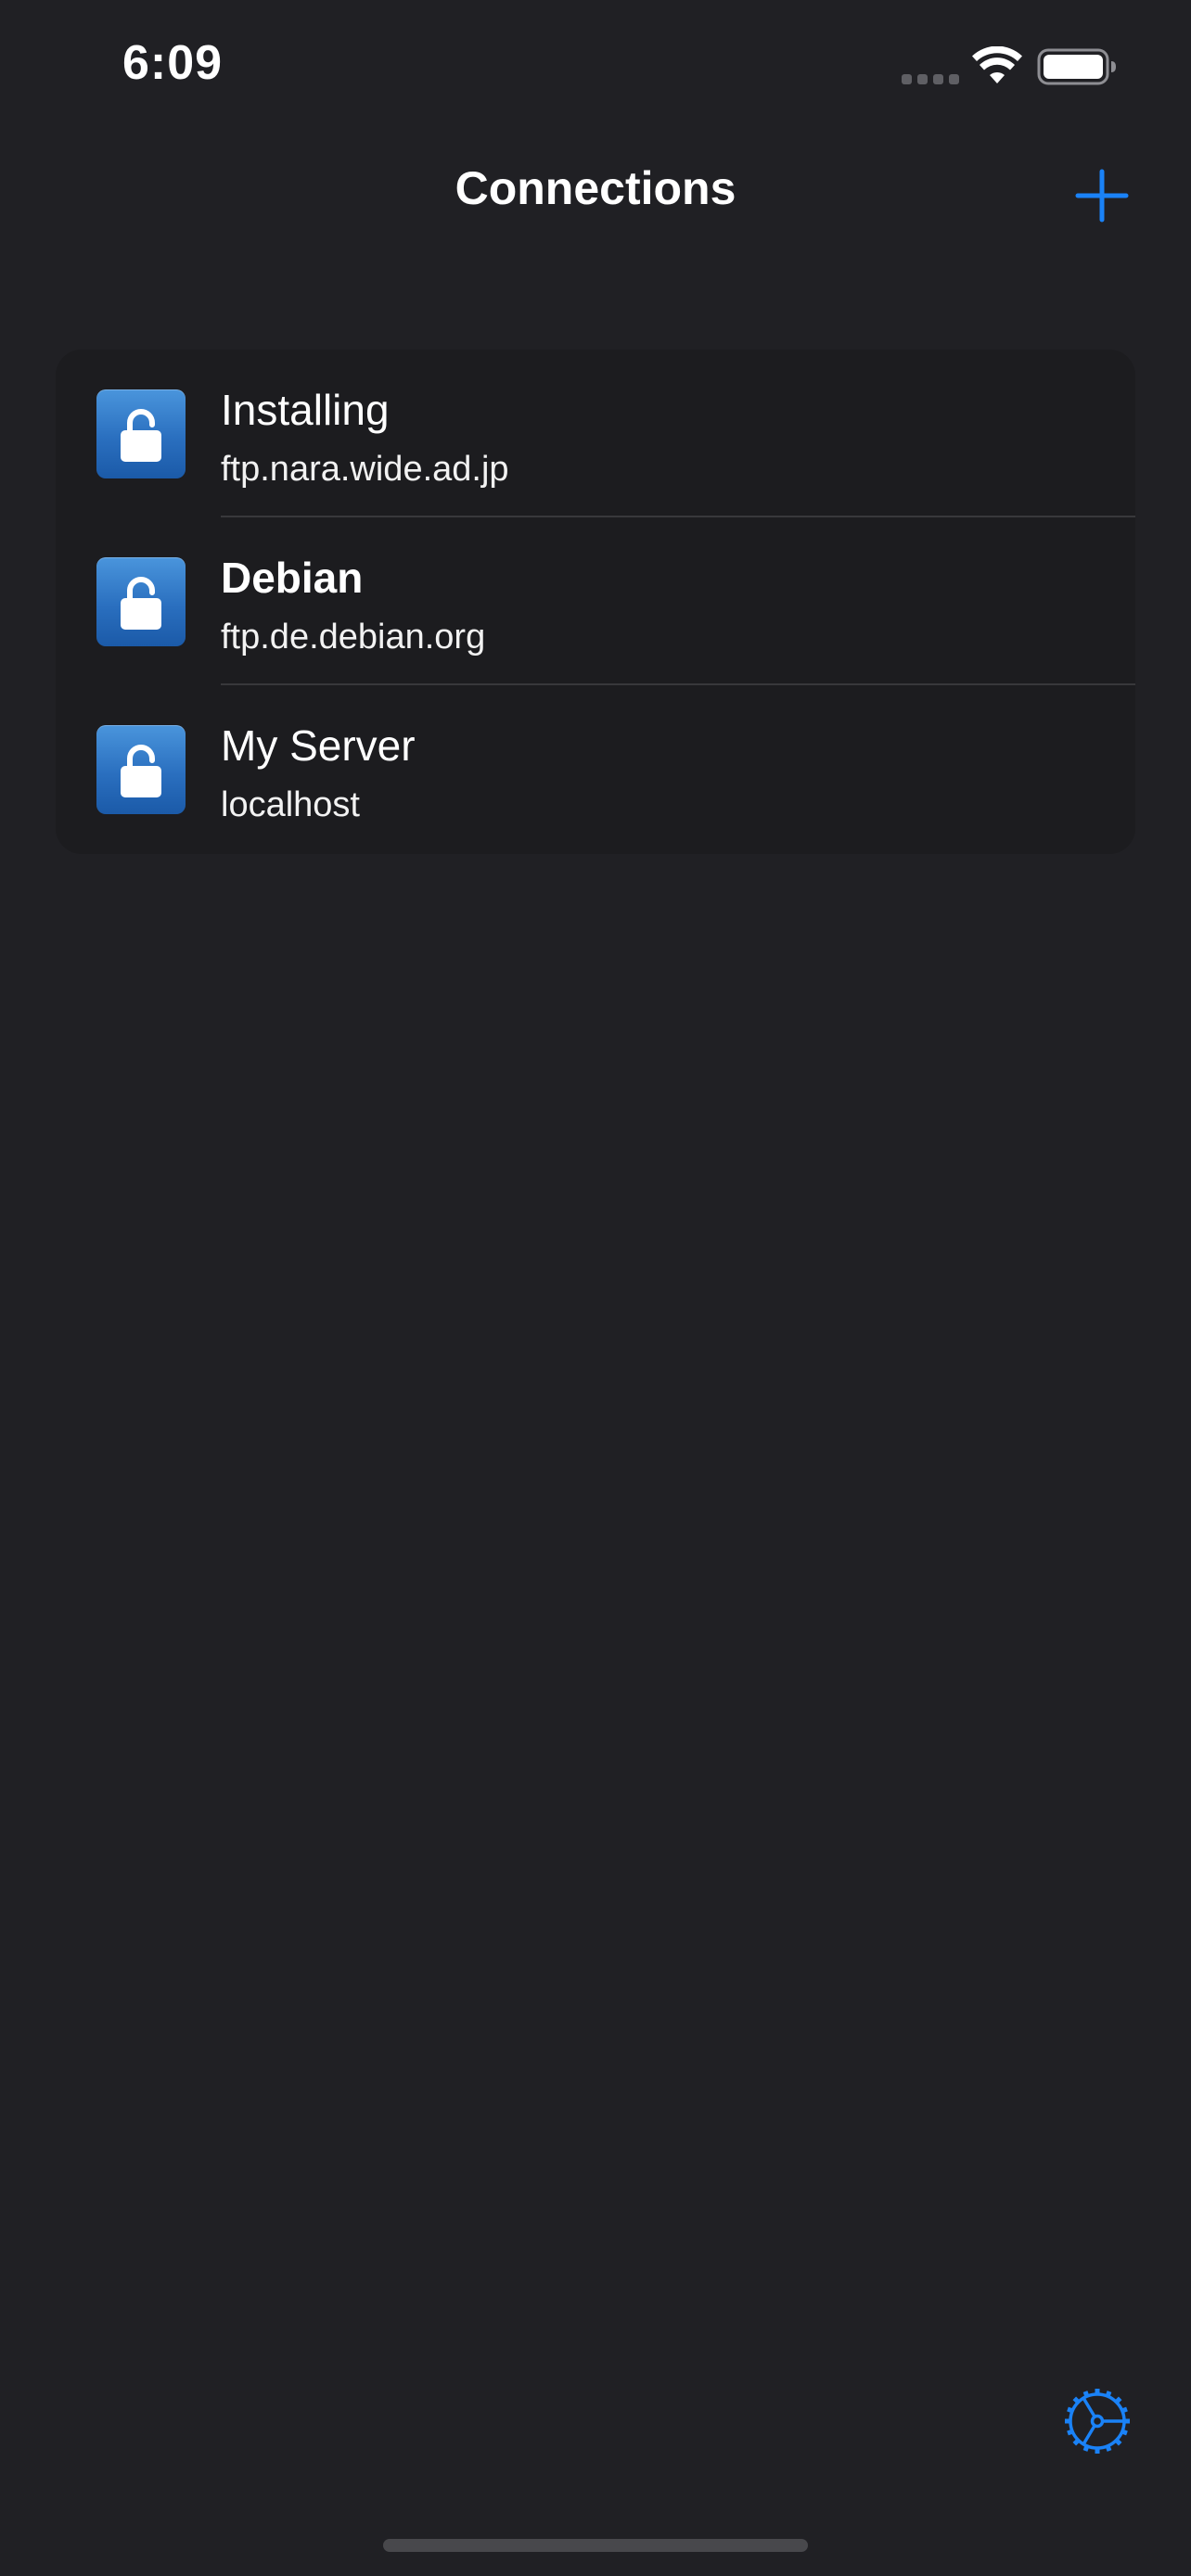 The height and width of the screenshot is (2576, 1191). Describe the element at coordinates (292, 578) in the screenshot. I see `connection-title: Debian` at that location.